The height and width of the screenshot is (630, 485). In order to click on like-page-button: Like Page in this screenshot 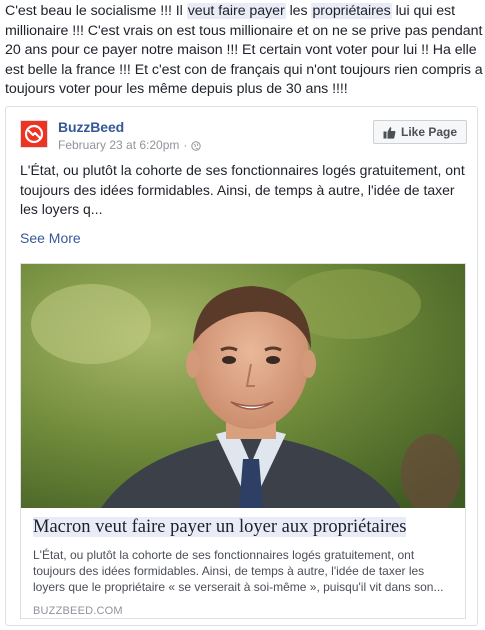, I will do `click(420, 132)`.